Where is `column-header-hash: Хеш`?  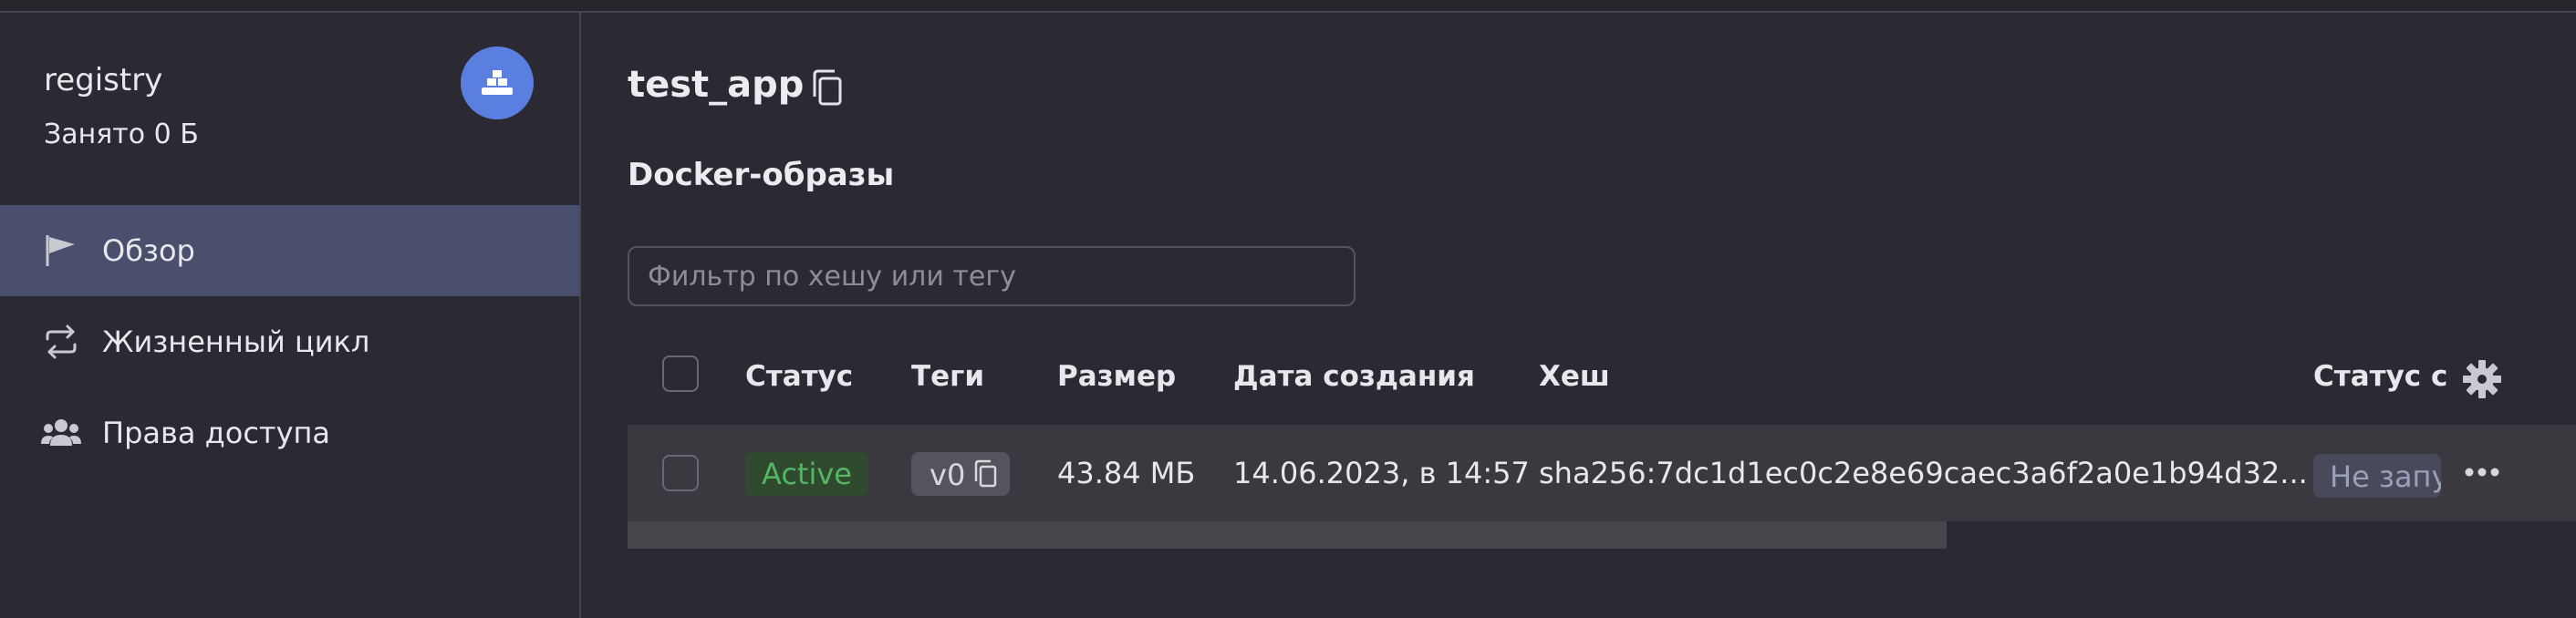 column-header-hash: Хеш is located at coordinates (1574, 376).